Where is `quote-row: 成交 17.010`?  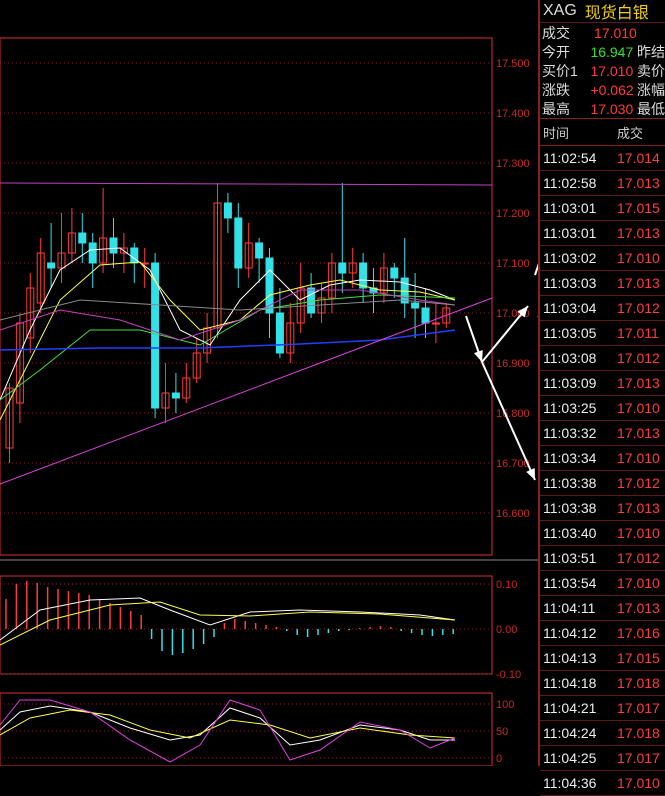
quote-row: 成交 17.010 is located at coordinates (602, 32).